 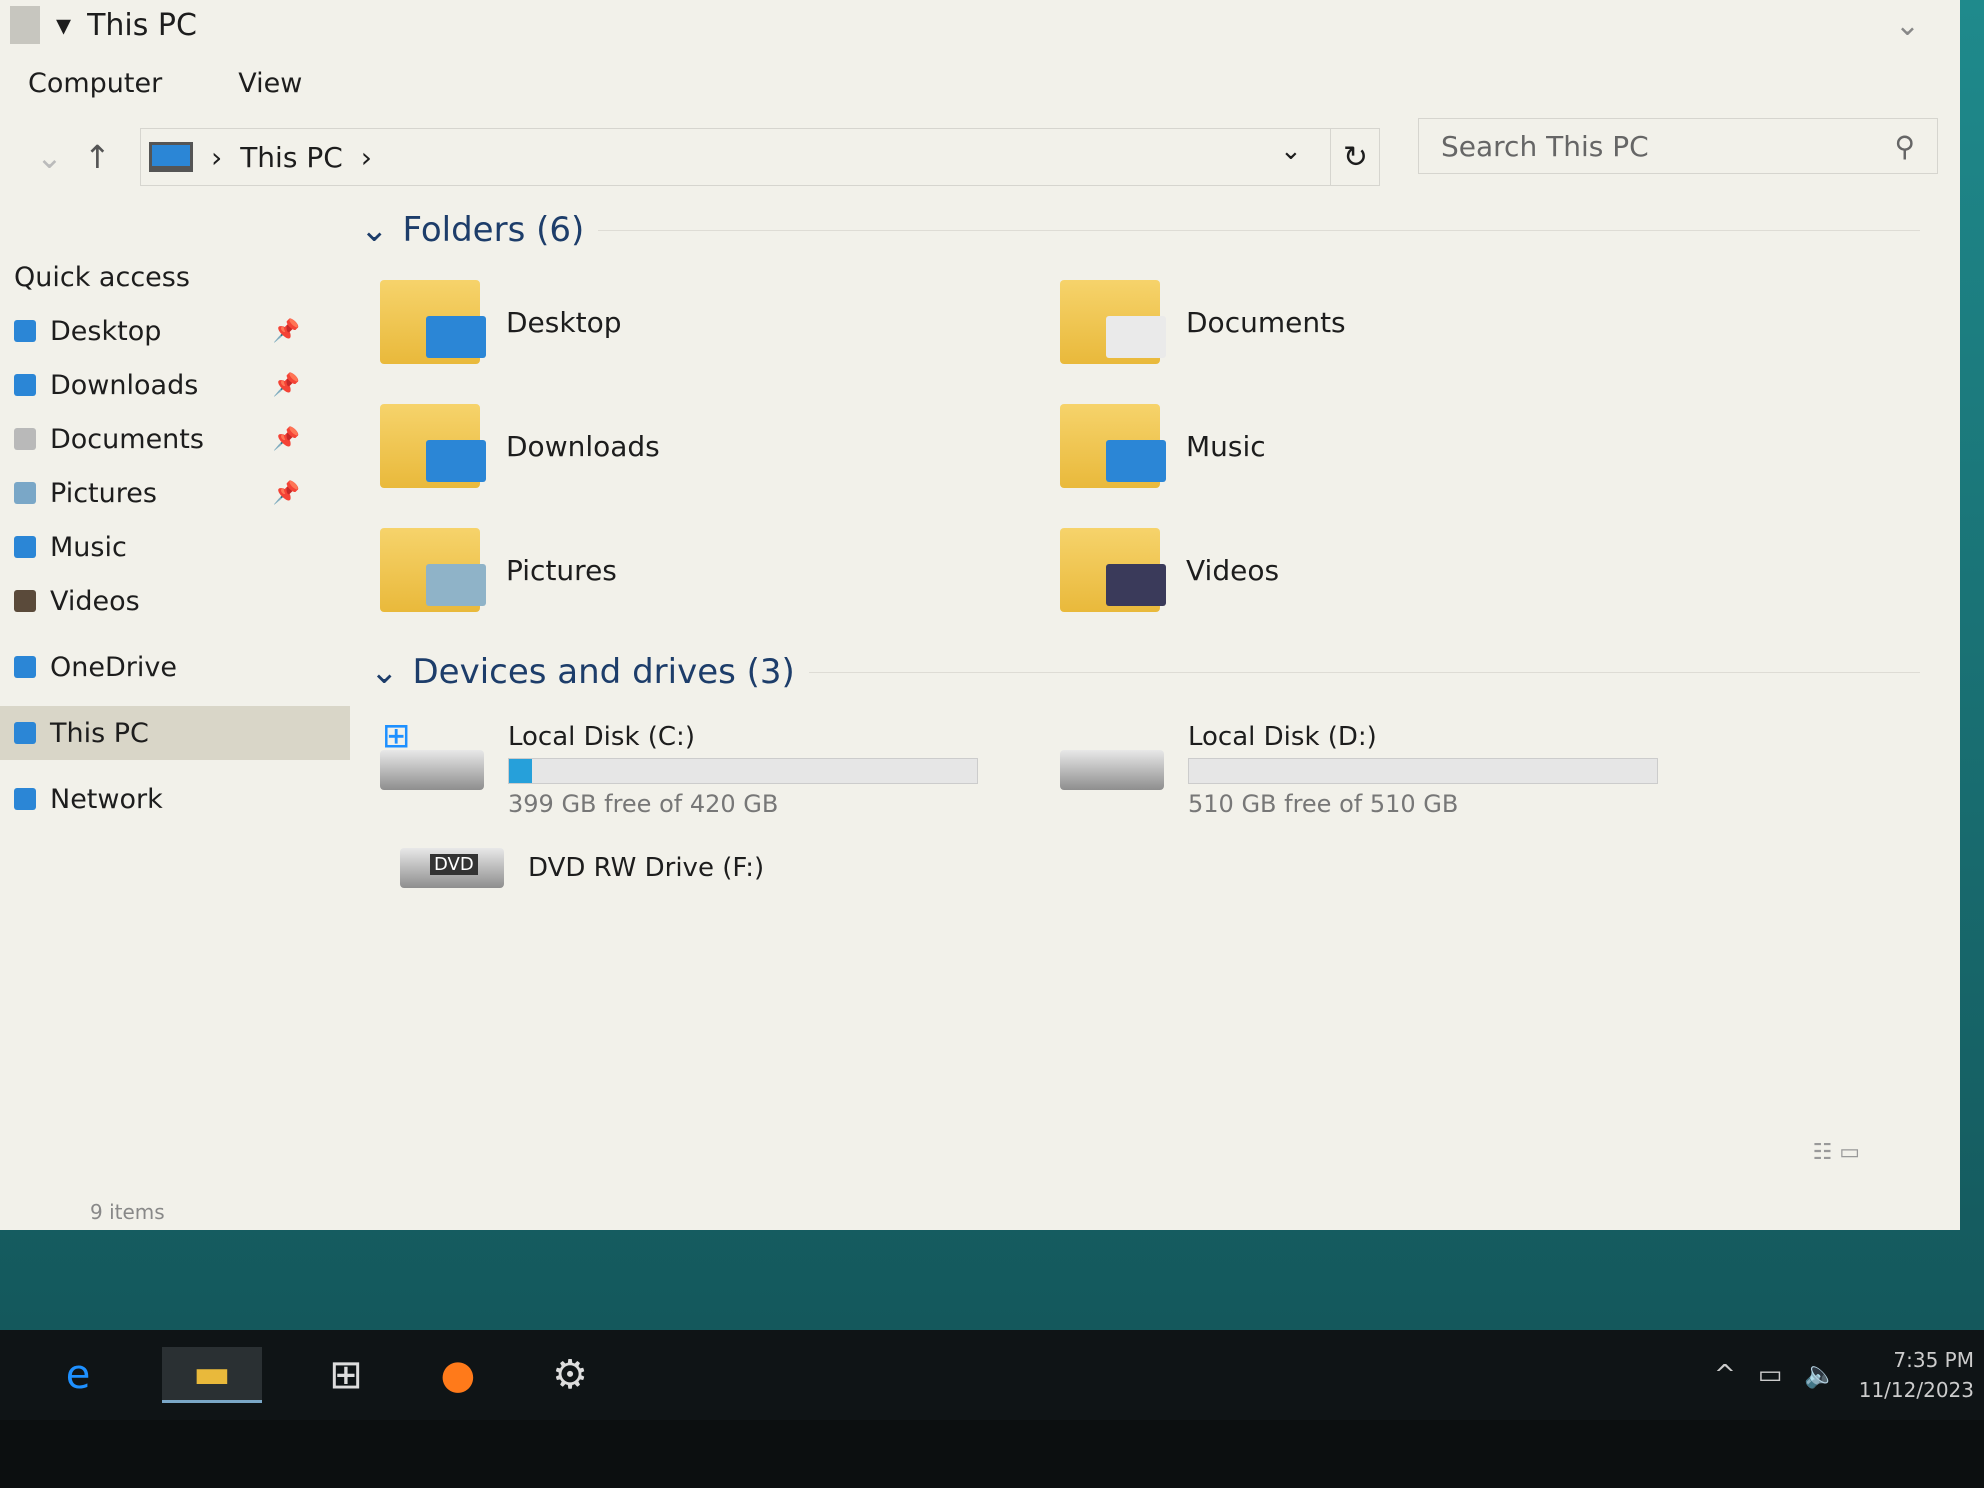 What do you see at coordinates (1725, 1375) in the screenshot?
I see `show-hidden-icons-icon: ^` at bounding box center [1725, 1375].